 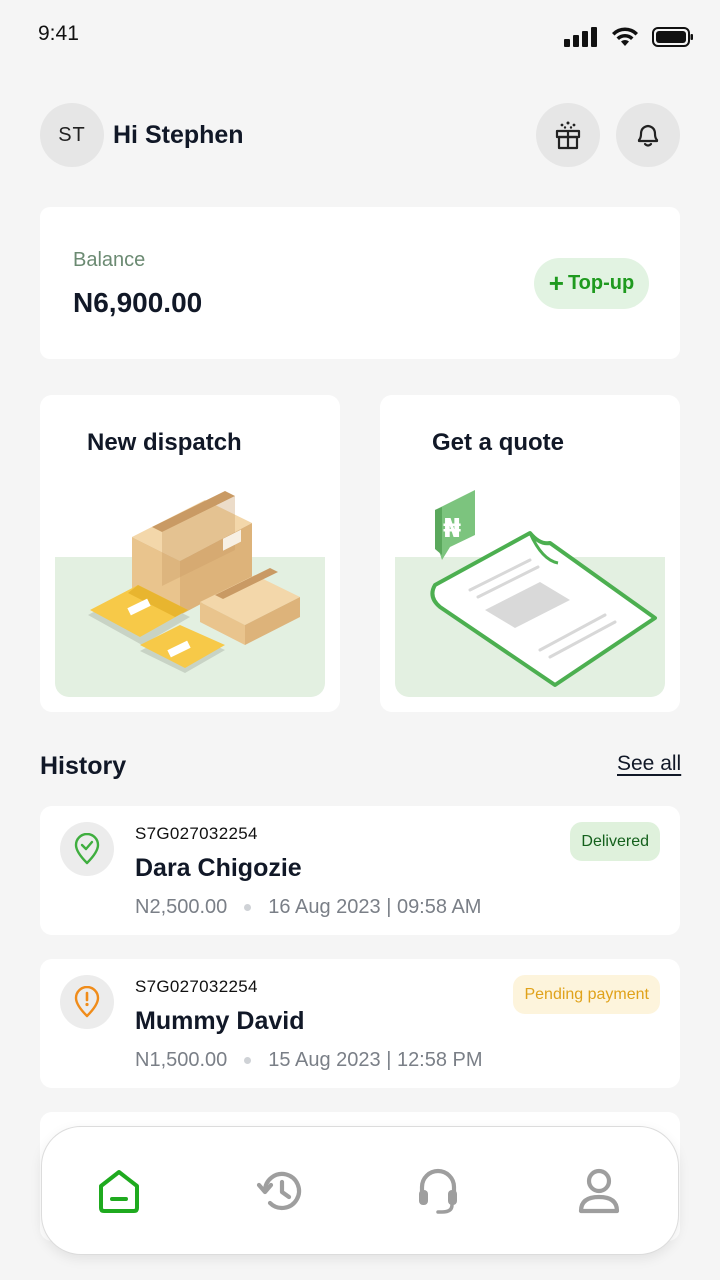 What do you see at coordinates (178, 135) in the screenshot?
I see `greeting: Hi Stephen` at bounding box center [178, 135].